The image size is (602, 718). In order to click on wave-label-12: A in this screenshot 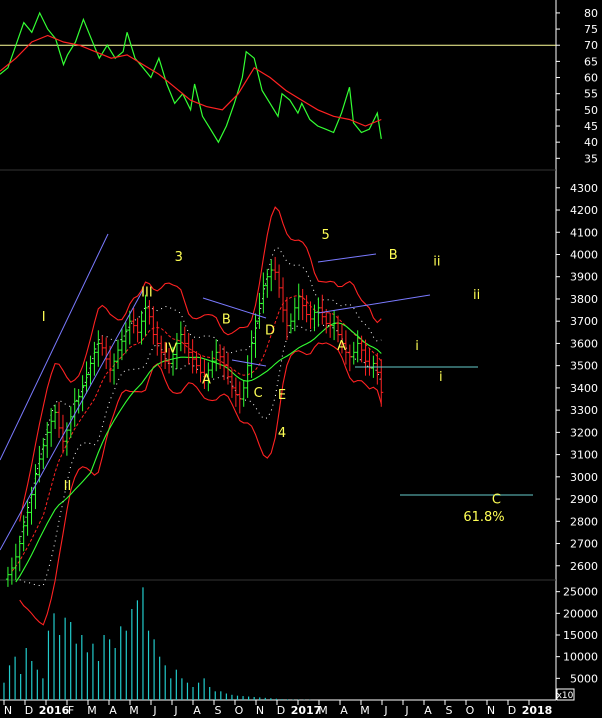, I will do `click(341, 346)`.